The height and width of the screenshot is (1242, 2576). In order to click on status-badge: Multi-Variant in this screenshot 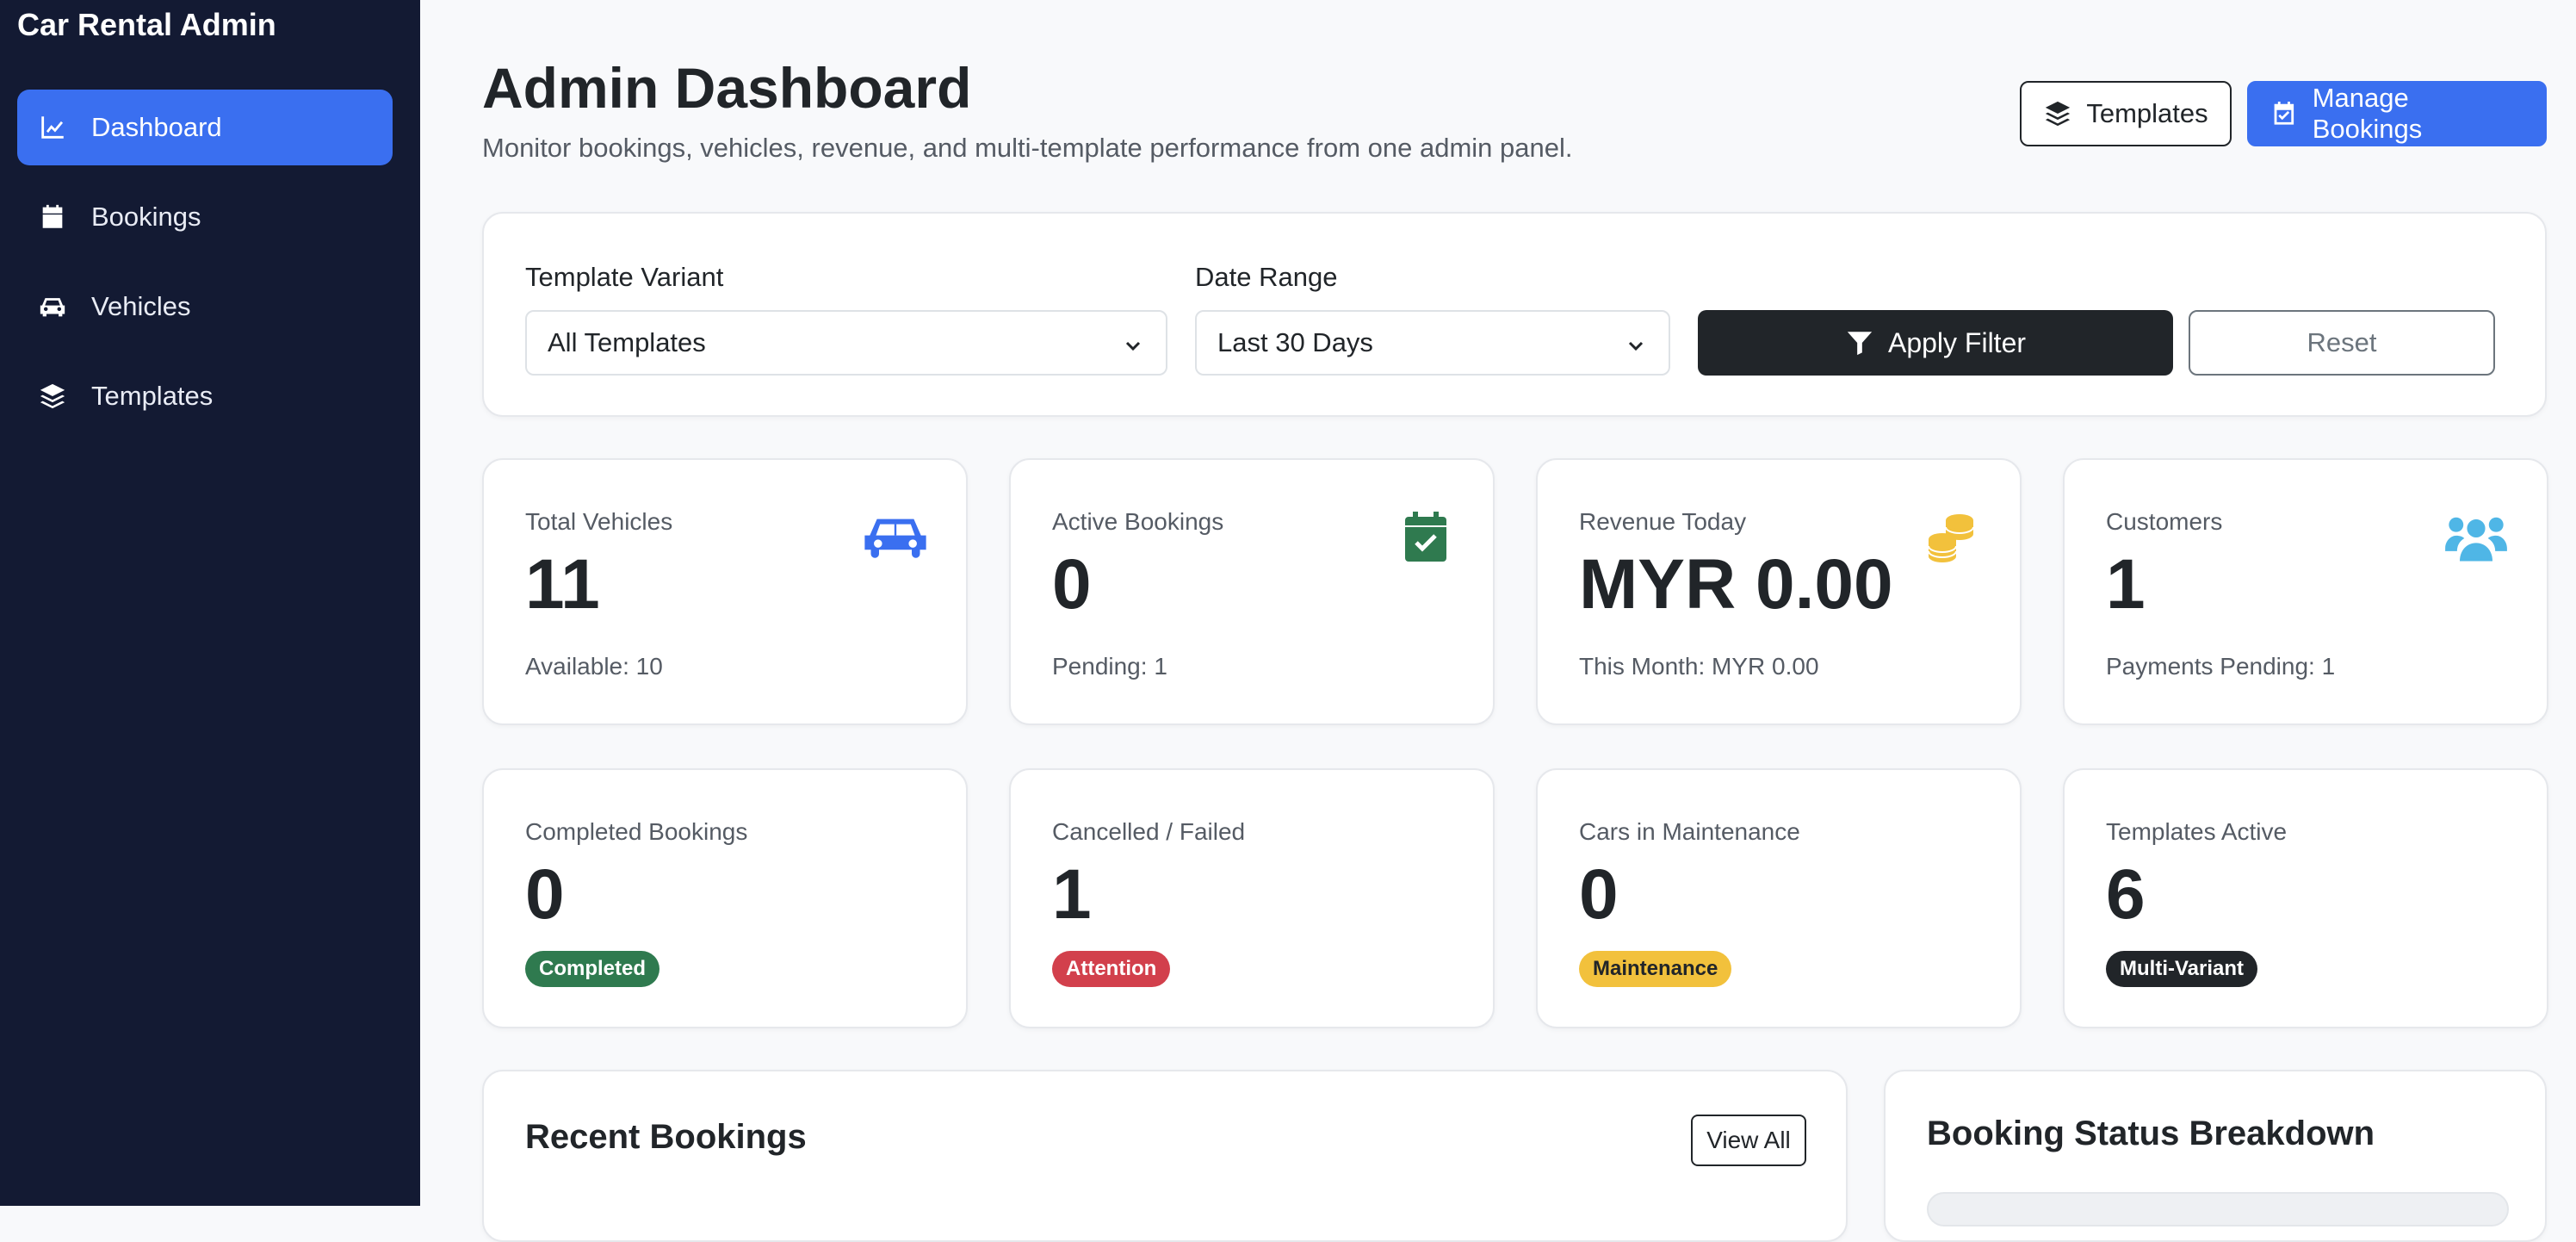, I will do `click(2182, 969)`.